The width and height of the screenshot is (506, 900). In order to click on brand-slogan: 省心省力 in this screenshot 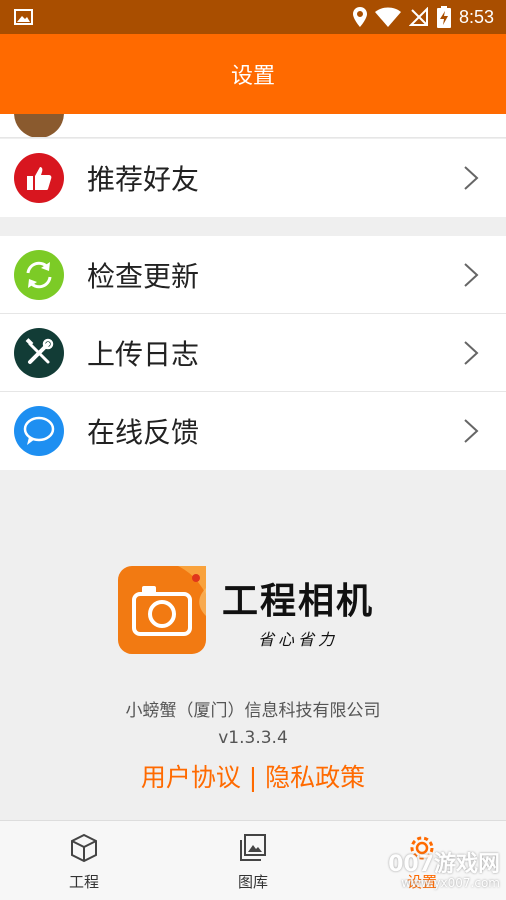, I will do `click(298, 639)`.